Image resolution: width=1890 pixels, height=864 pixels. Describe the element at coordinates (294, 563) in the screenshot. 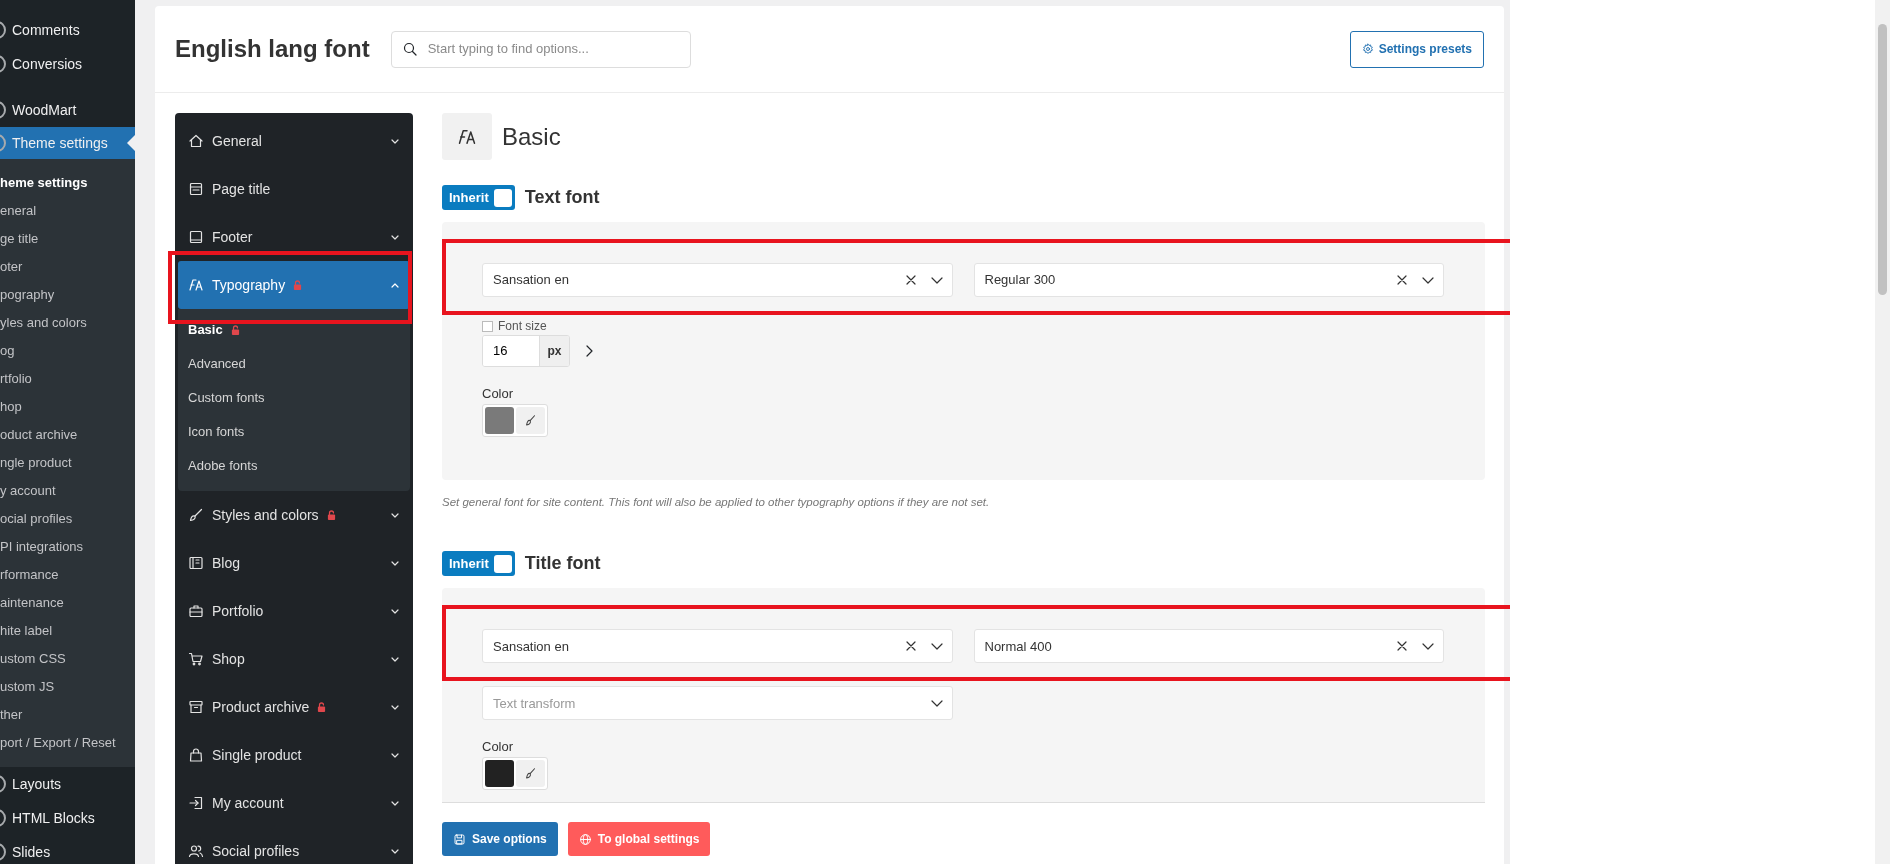

I see `settings-nav-item: Blog` at that location.